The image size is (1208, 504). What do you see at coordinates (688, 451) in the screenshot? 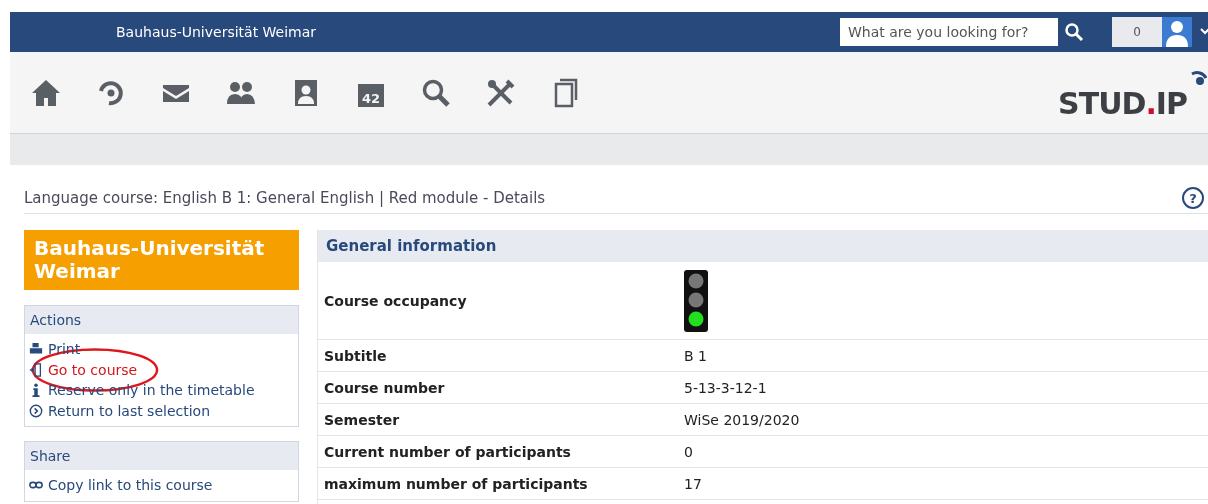
I see `row-value: 0` at bounding box center [688, 451].